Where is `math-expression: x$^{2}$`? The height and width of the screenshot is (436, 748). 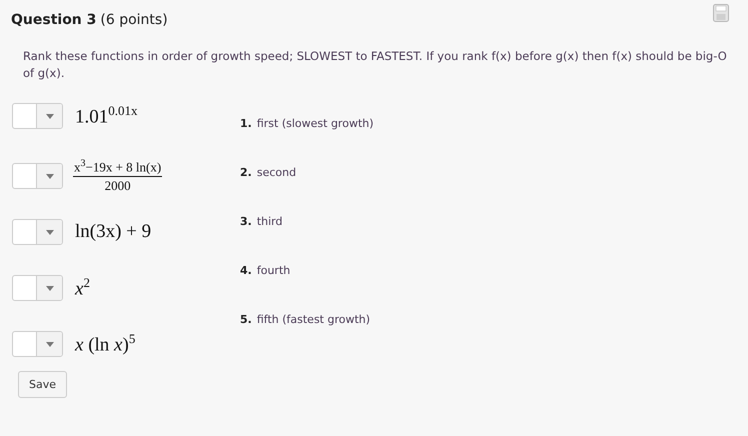
math-expression: x$^{2}$ is located at coordinates (82, 288).